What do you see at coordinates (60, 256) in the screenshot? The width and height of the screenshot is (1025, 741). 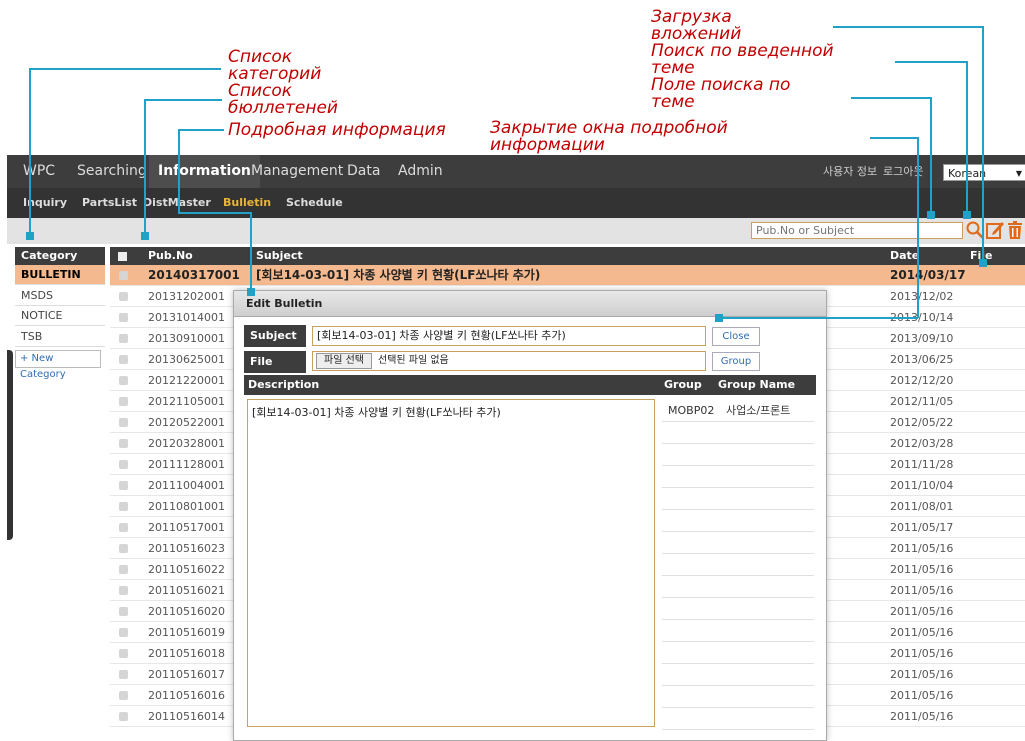 I see `category-header: Category` at bounding box center [60, 256].